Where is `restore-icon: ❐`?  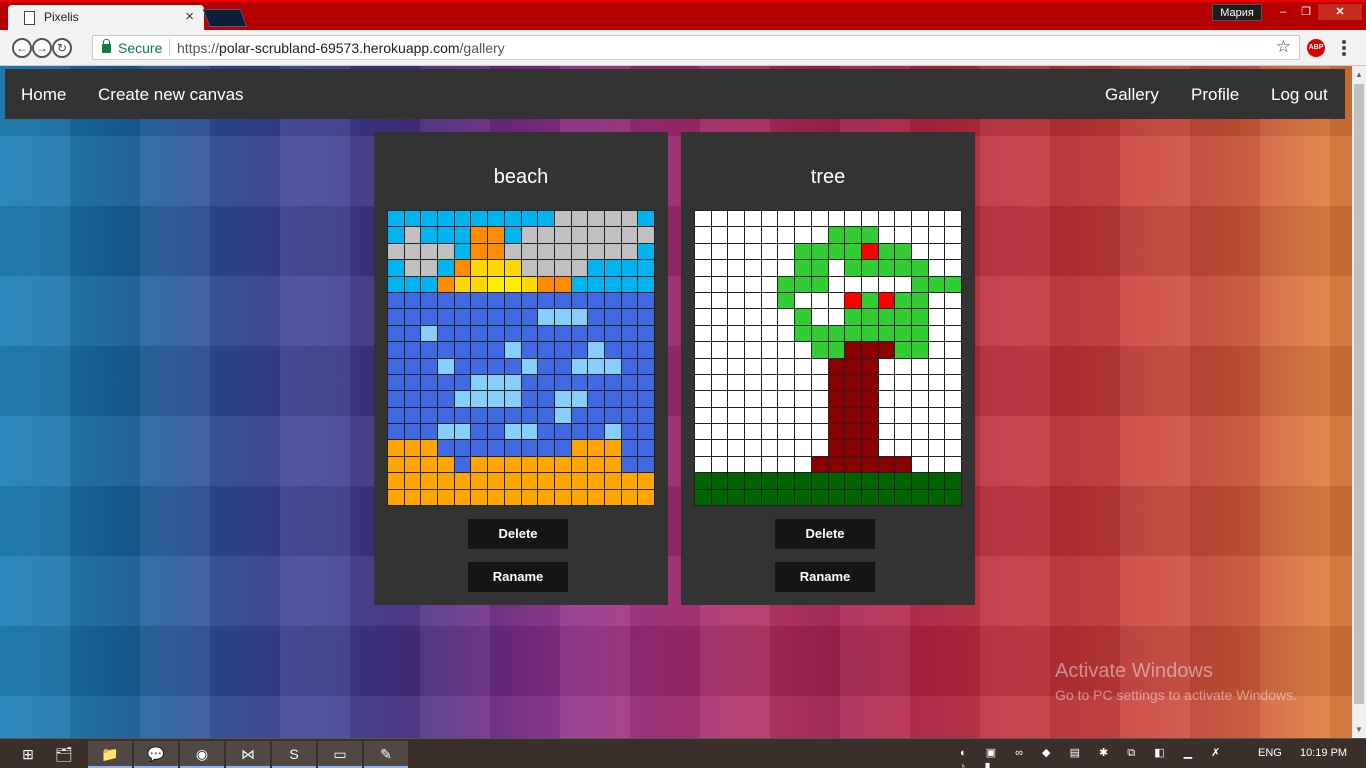 restore-icon: ❐ is located at coordinates (1306, 12).